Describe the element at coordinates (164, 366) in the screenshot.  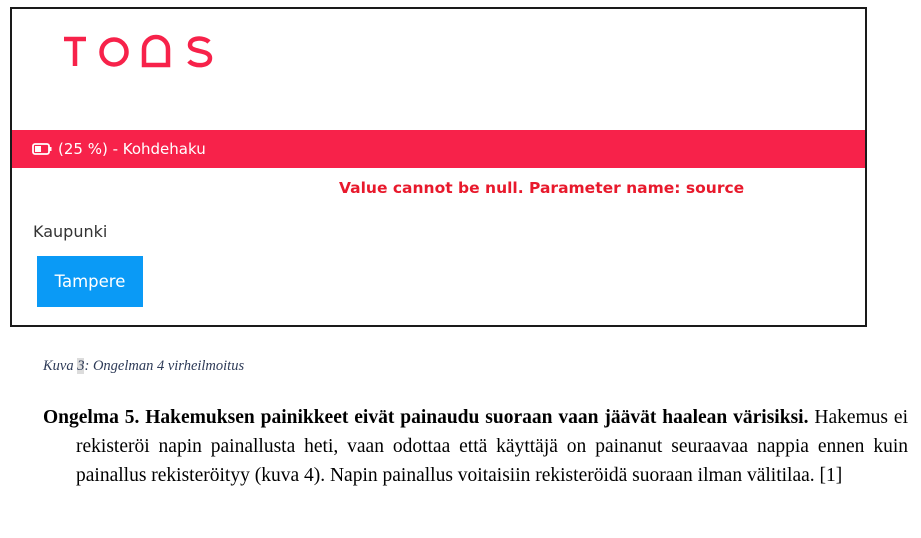
I see `caption-suffix: : Ongelman 4 virheilmoitus` at that location.